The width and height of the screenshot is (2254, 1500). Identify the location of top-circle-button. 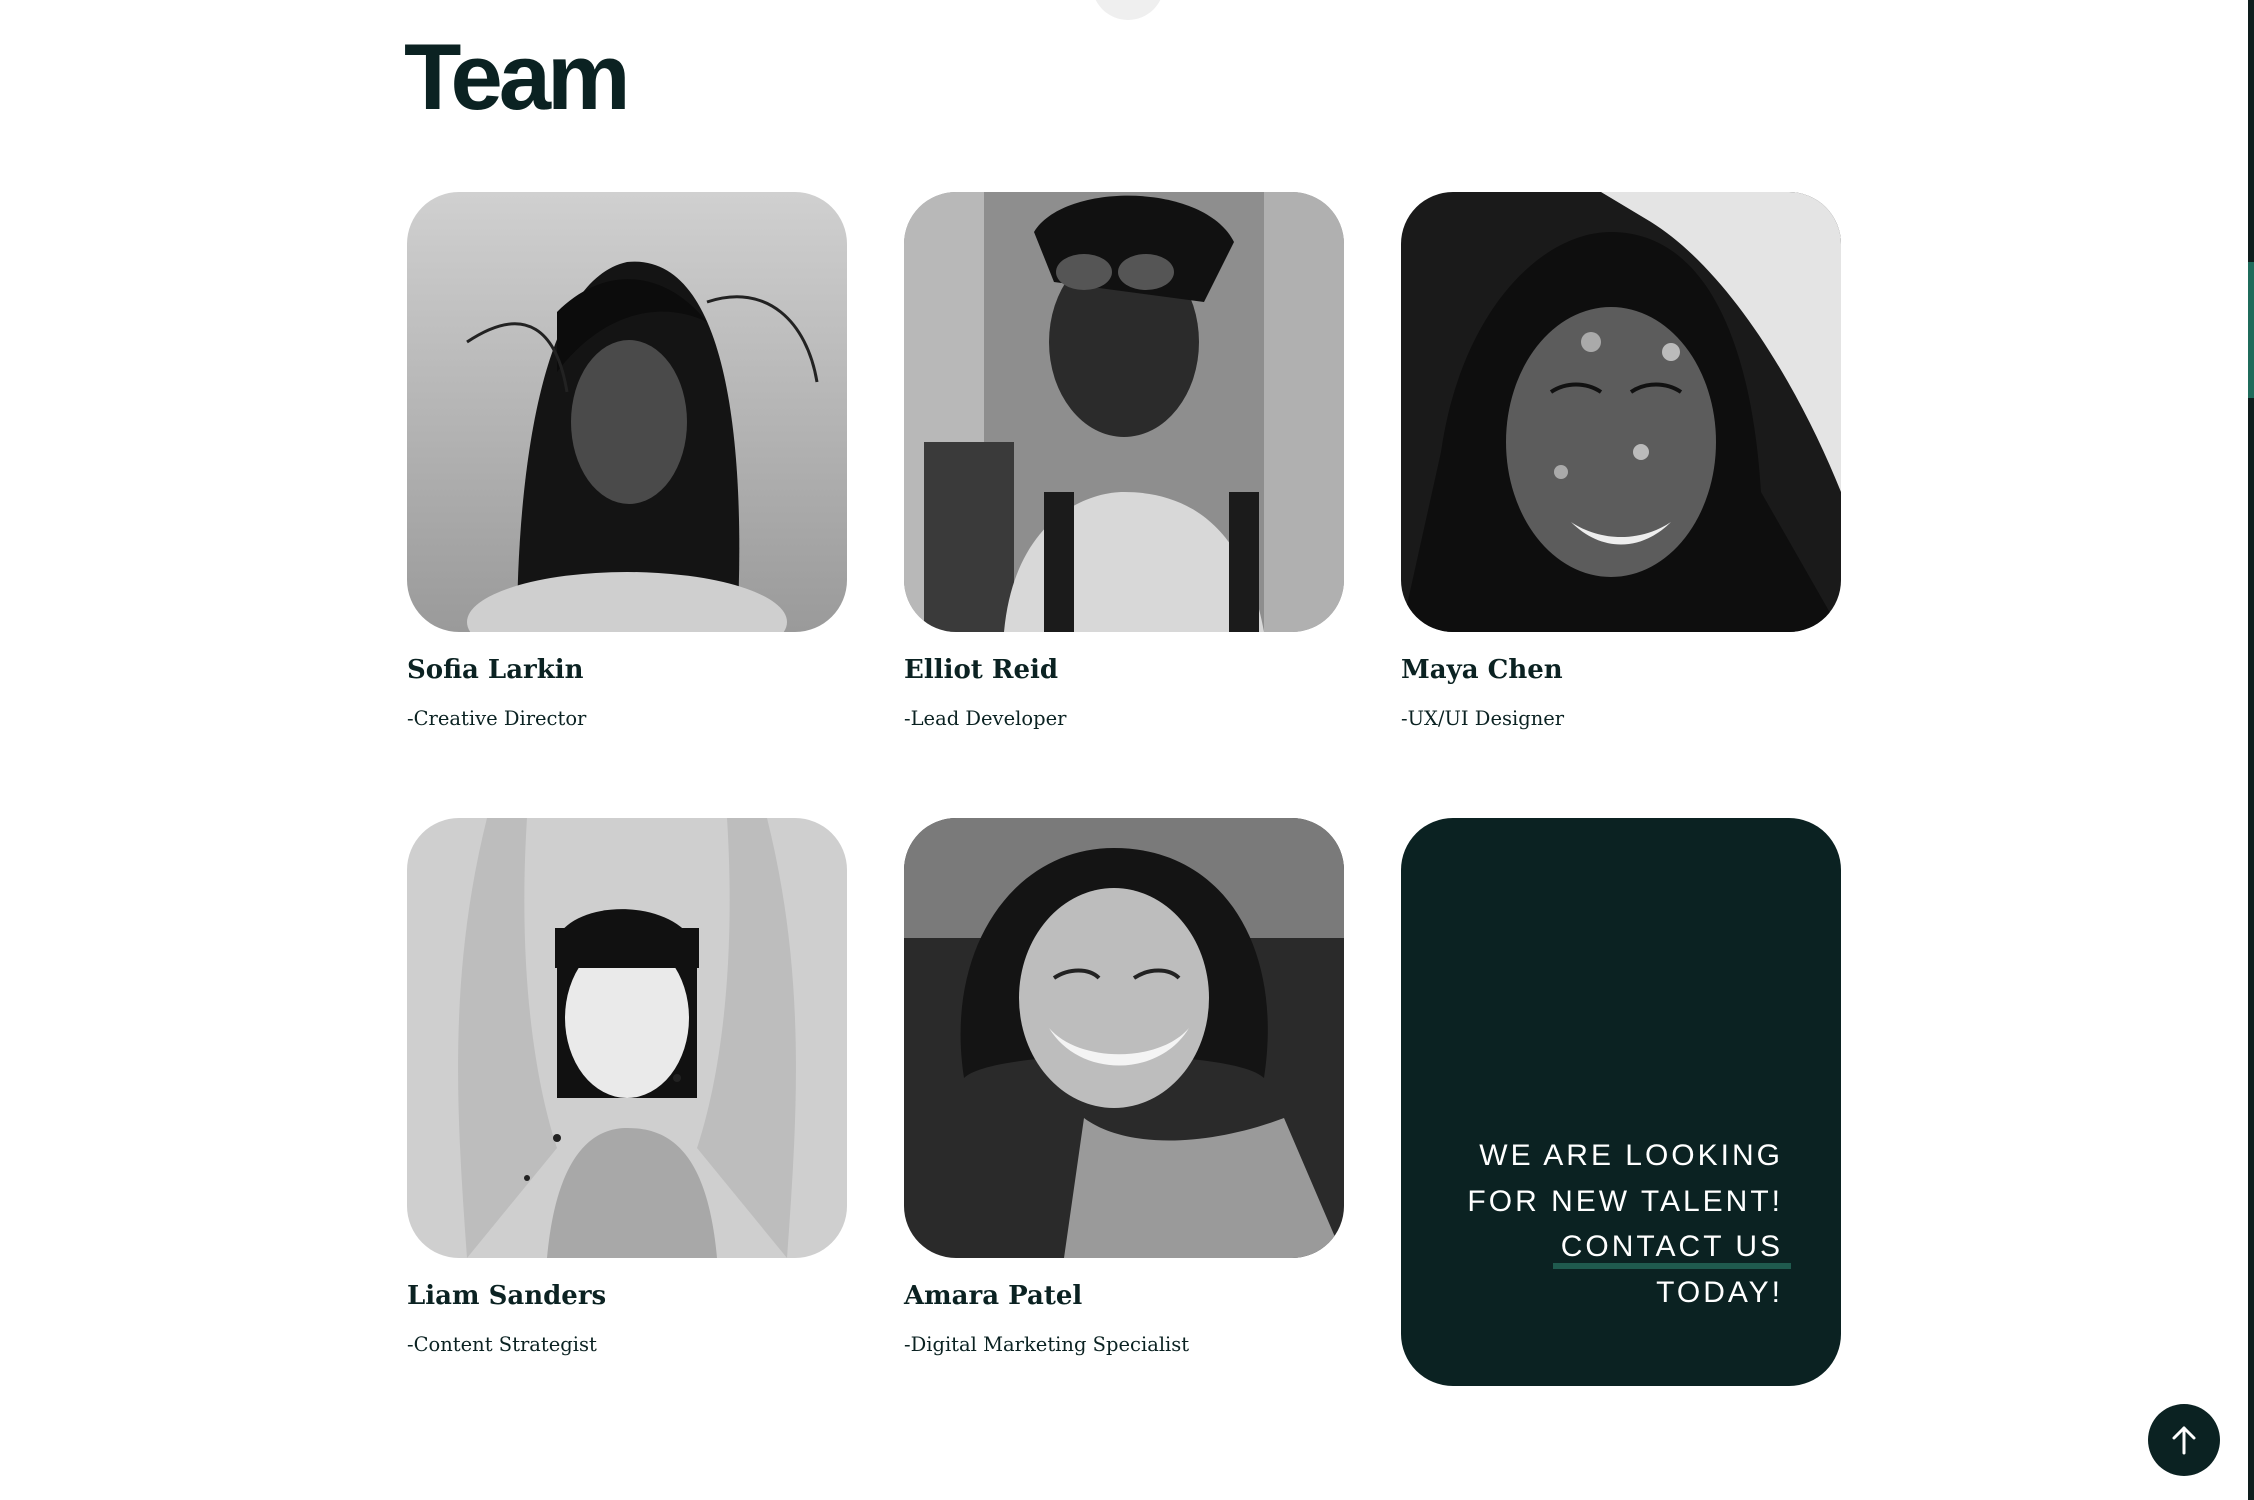
(1128, 10).